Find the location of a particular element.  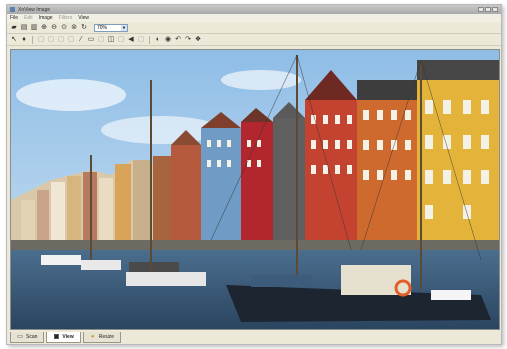

zoom-in-icon: ⊕ is located at coordinates (44, 28).